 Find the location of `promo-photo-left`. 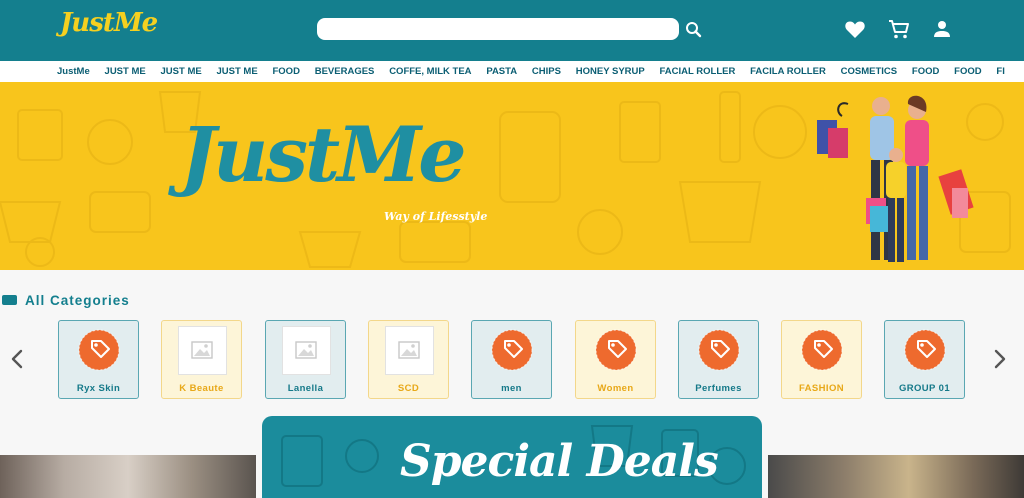

promo-photo-left is located at coordinates (128, 476).